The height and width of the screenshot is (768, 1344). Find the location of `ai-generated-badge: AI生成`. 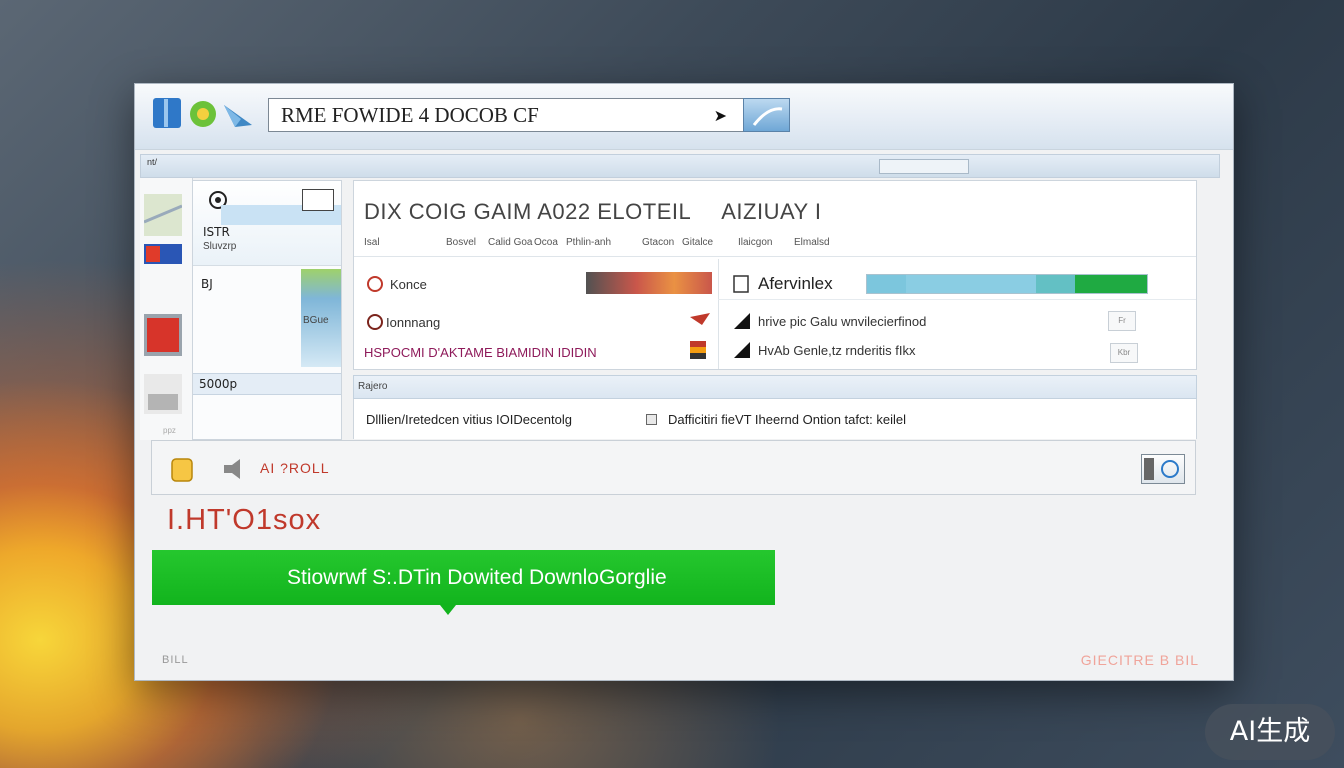

ai-generated-badge: AI生成 is located at coordinates (1270, 732).